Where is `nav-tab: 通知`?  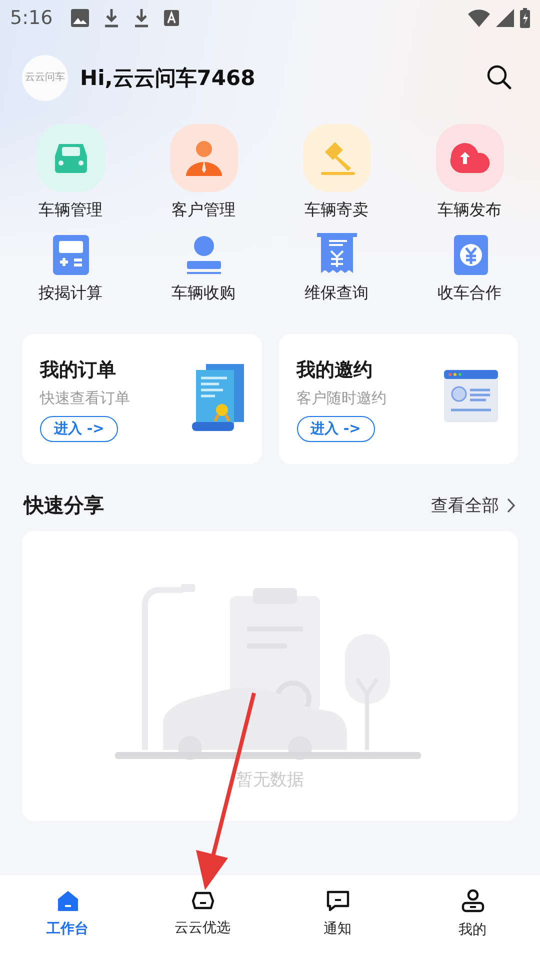
nav-tab: 通知 is located at coordinates (337, 917).